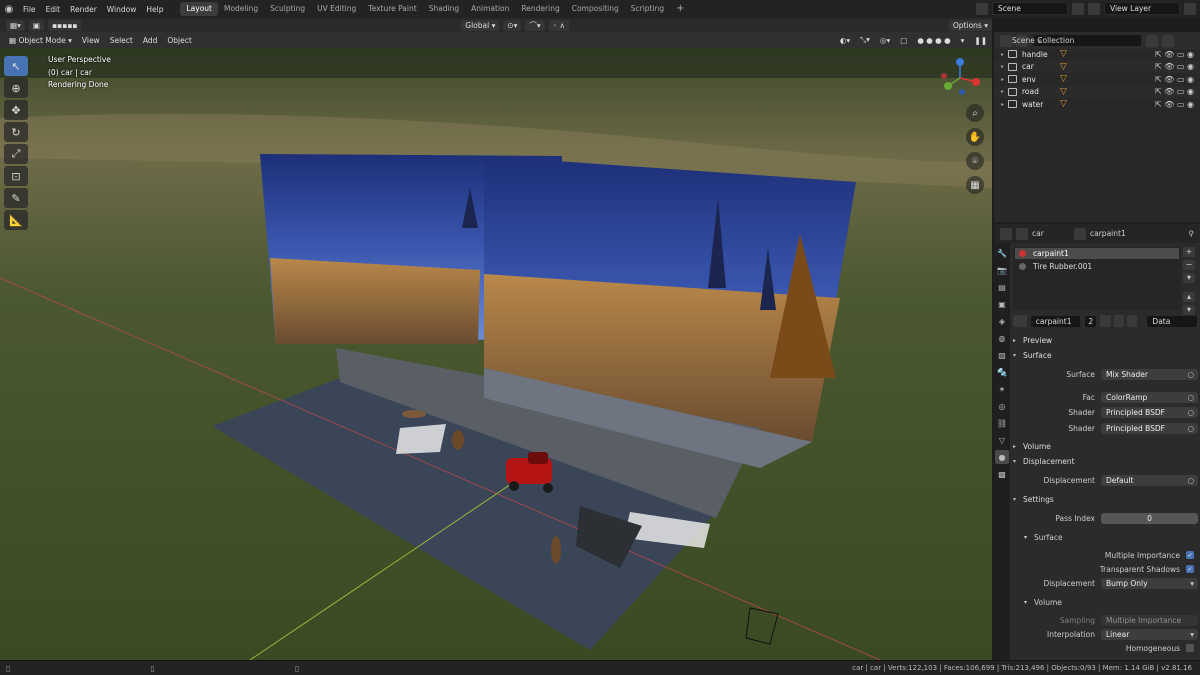  What do you see at coordinates (540, 9) in the screenshot?
I see `tab-rendering: Rendering` at bounding box center [540, 9].